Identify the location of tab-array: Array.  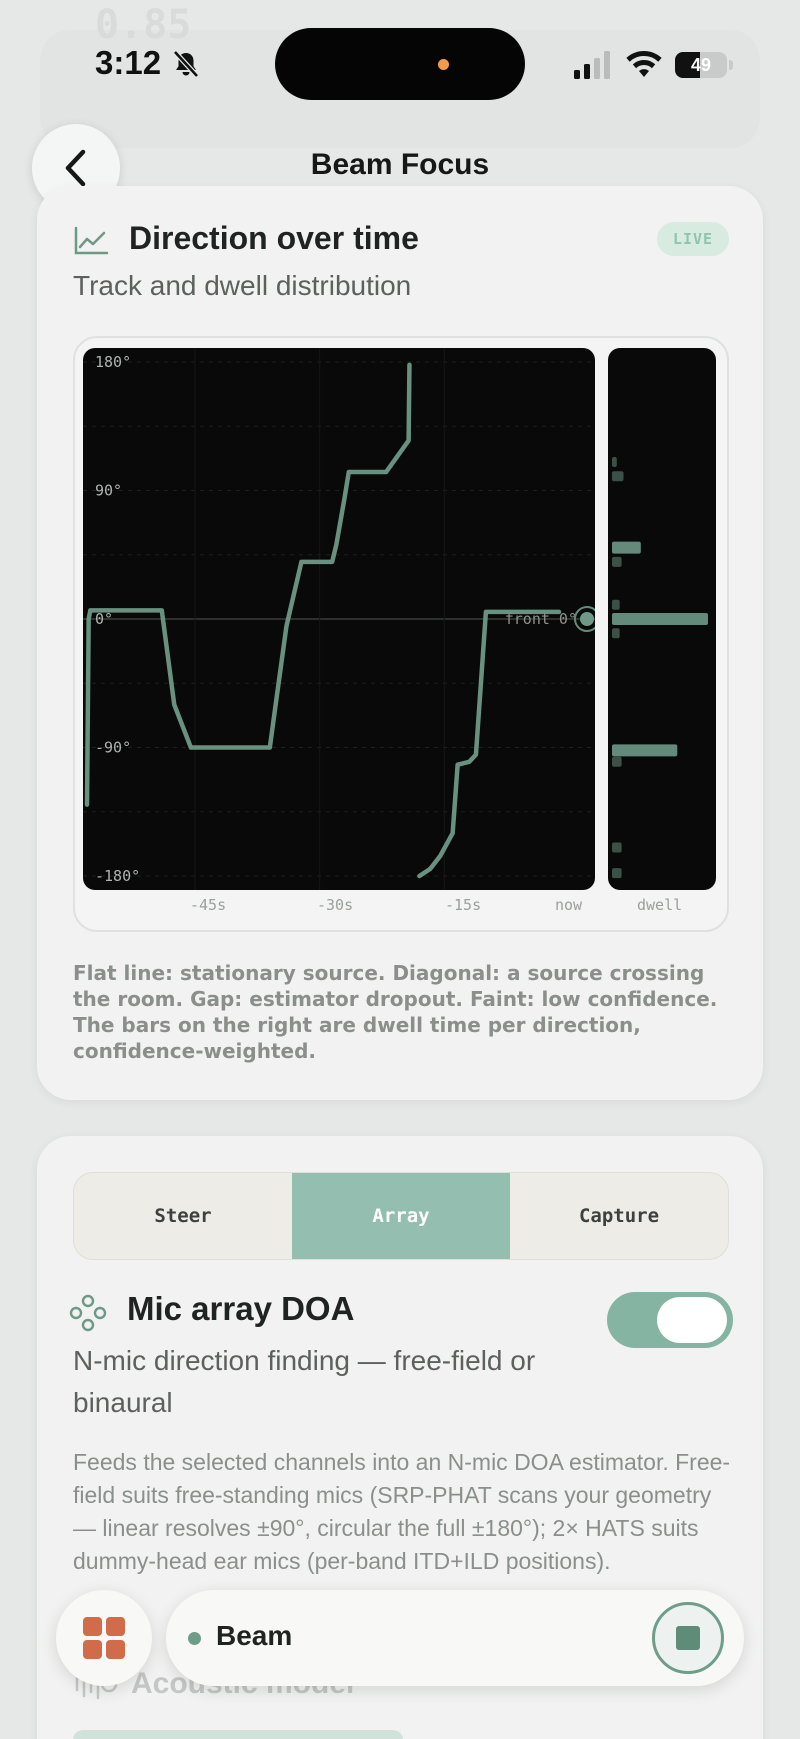
(401, 1216).